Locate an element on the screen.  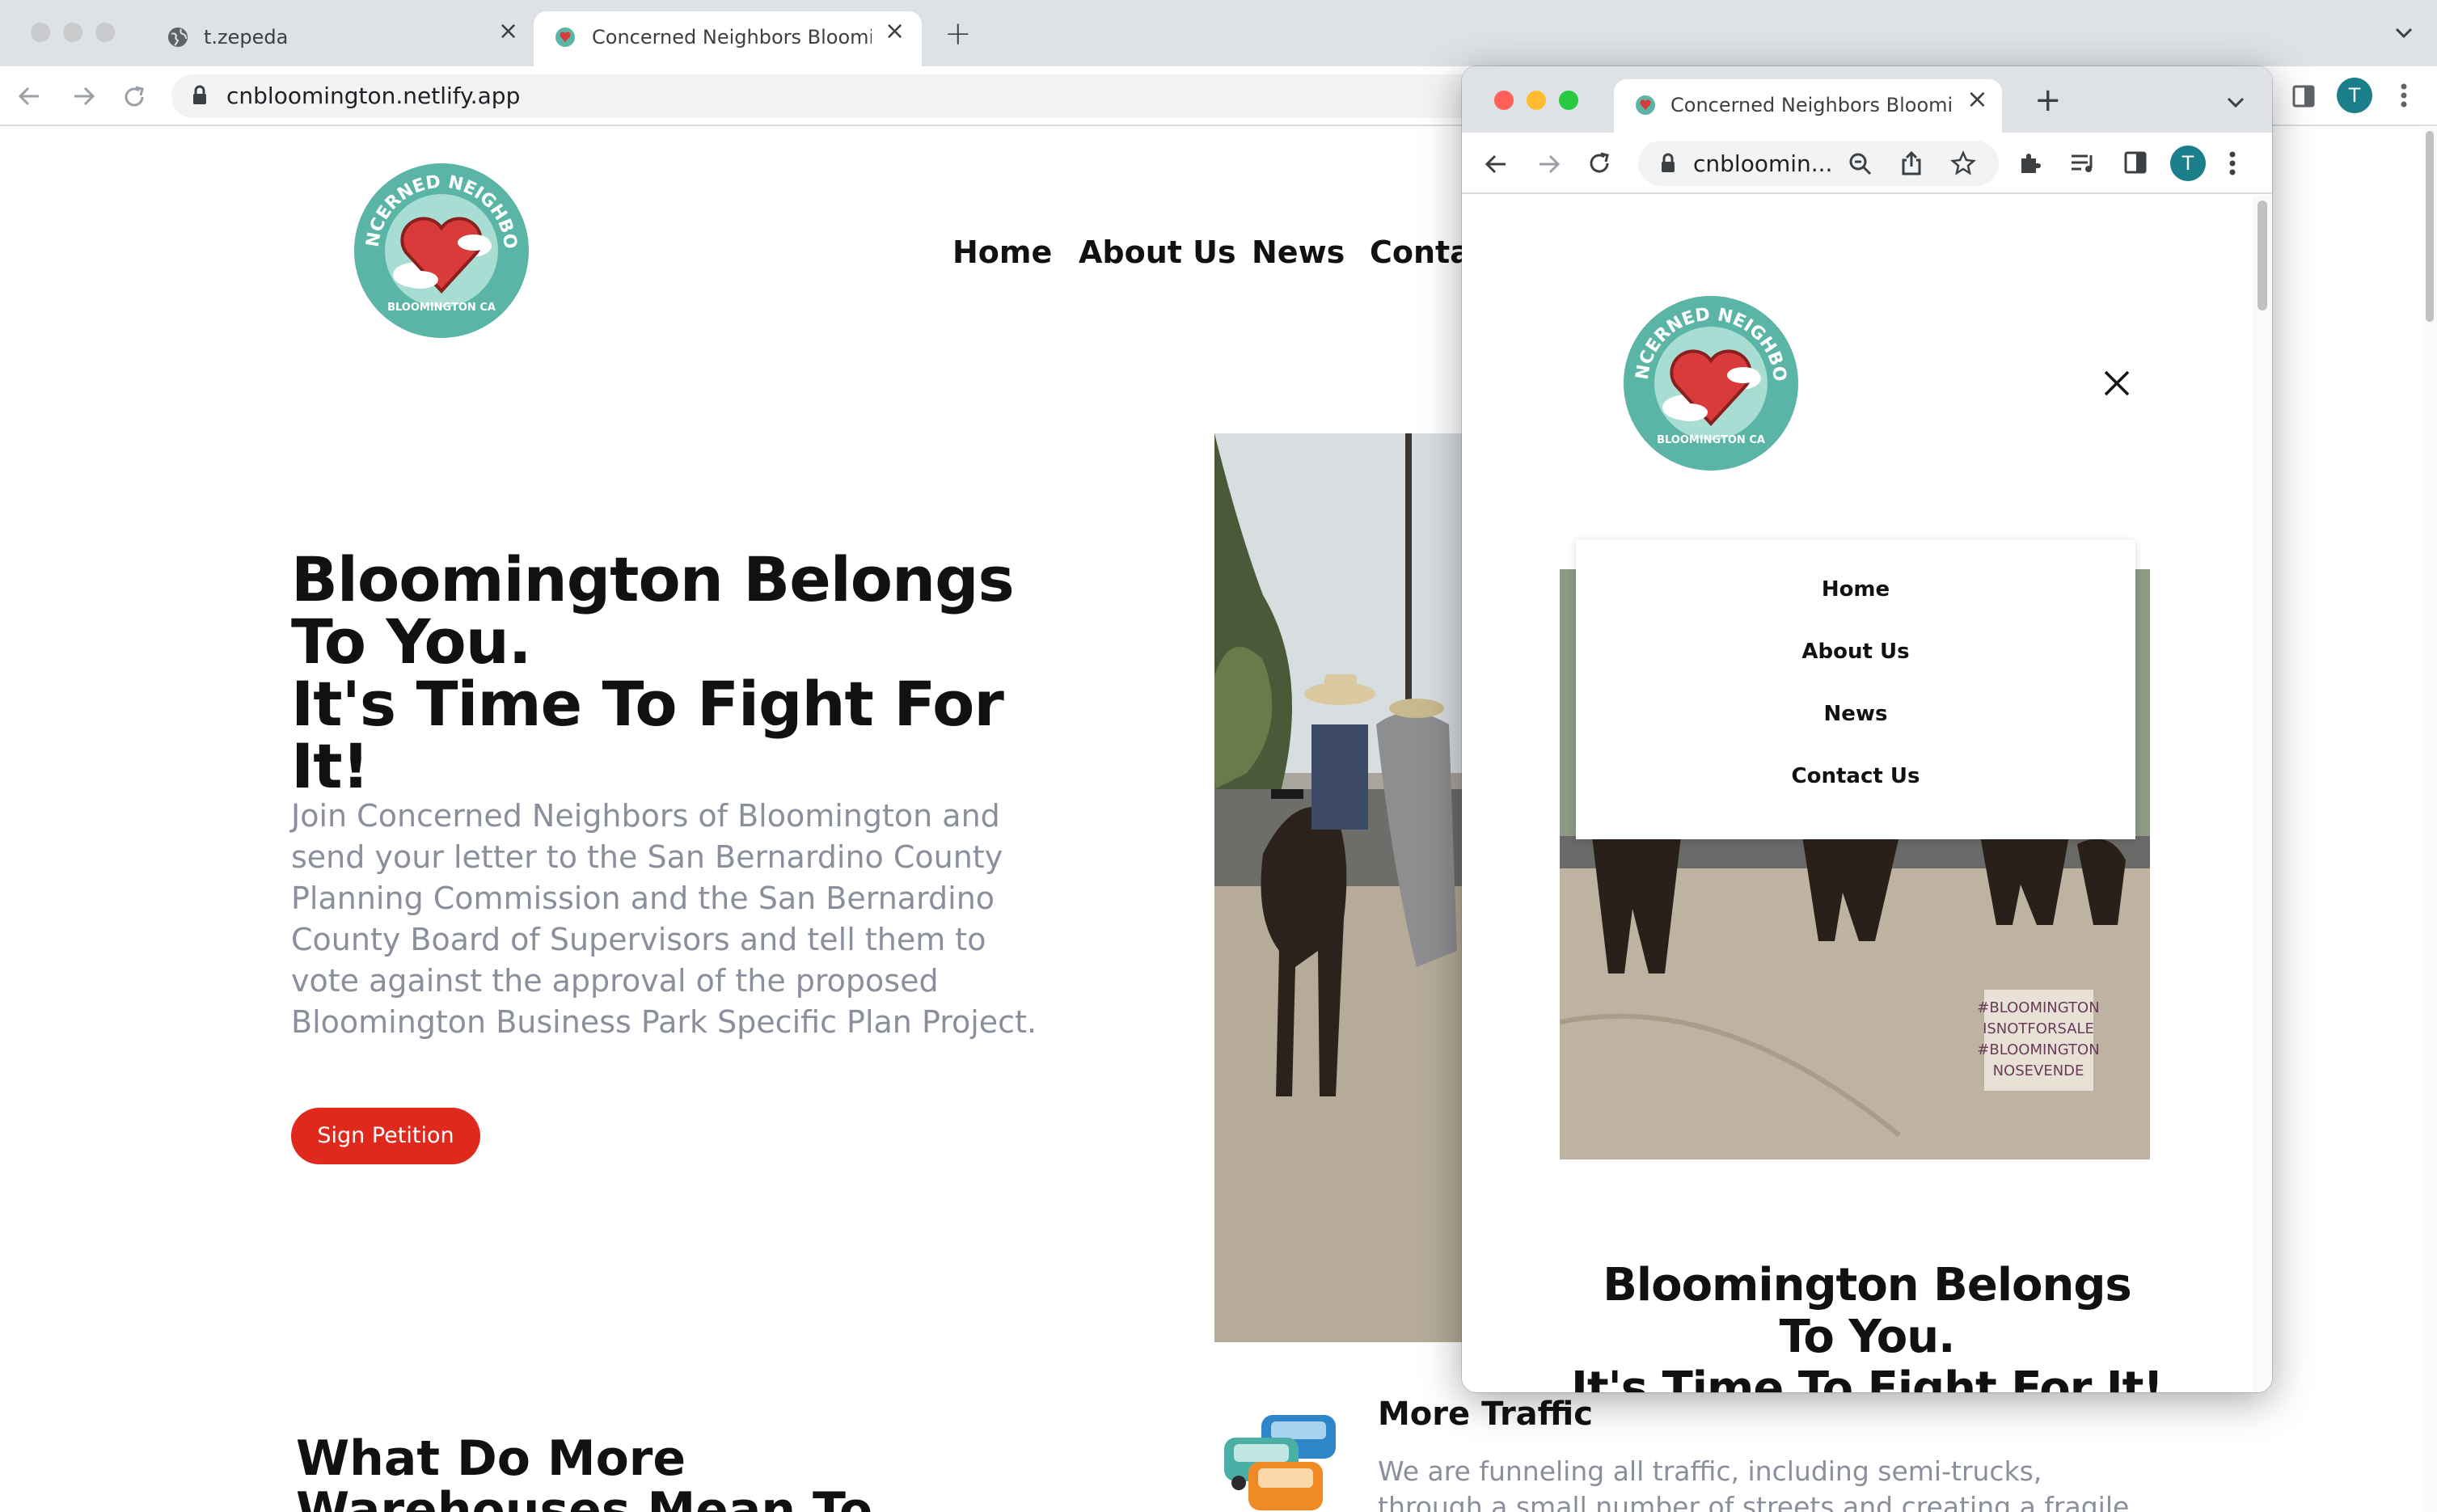
tab-title-tzepeda: t.zepeda is located at coordinates (246, 37).